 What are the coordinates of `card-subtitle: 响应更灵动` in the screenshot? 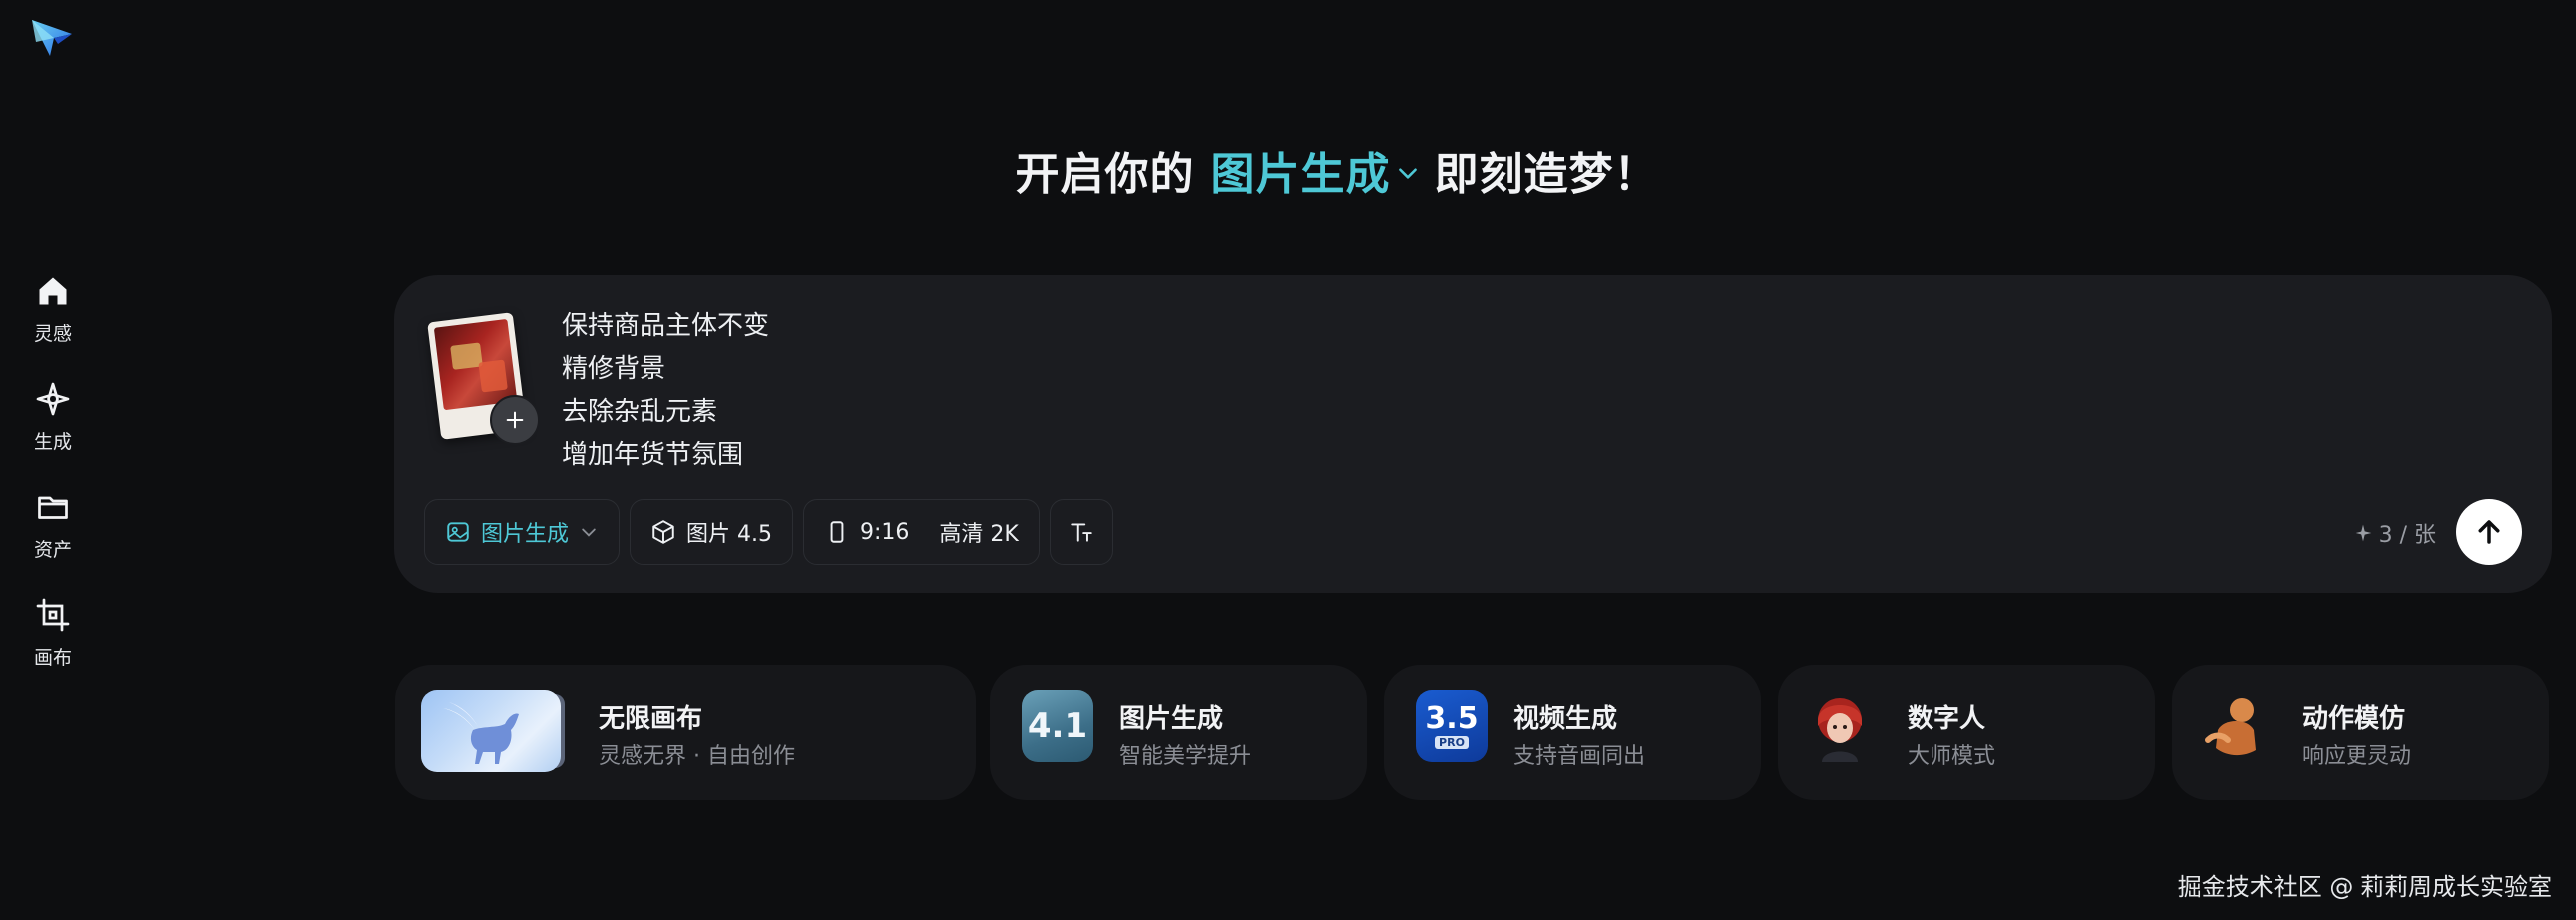 It's located at (2357, 757).